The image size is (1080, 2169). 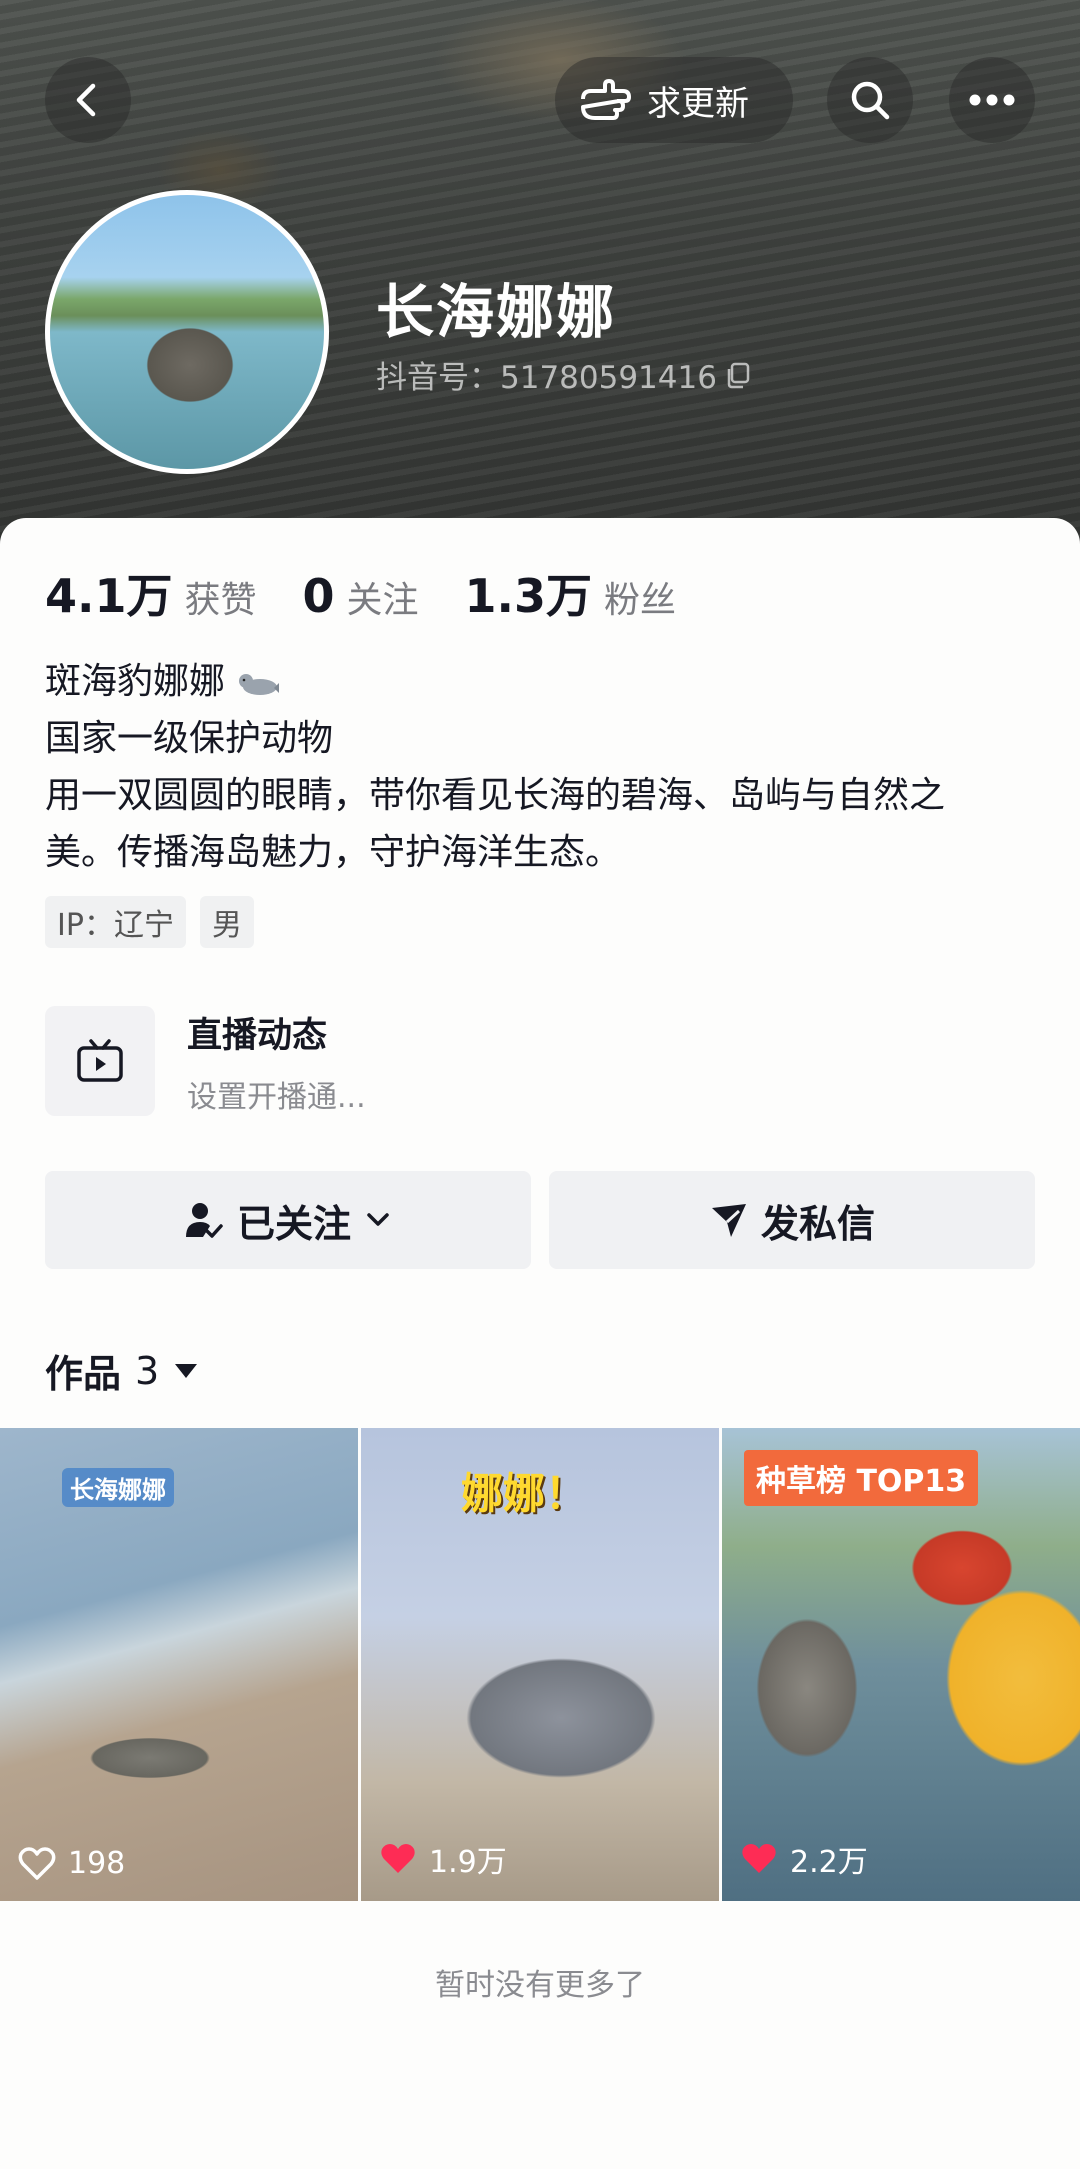 I want to click on stat-likes-label: 获赞, so click(x=220, y=600).